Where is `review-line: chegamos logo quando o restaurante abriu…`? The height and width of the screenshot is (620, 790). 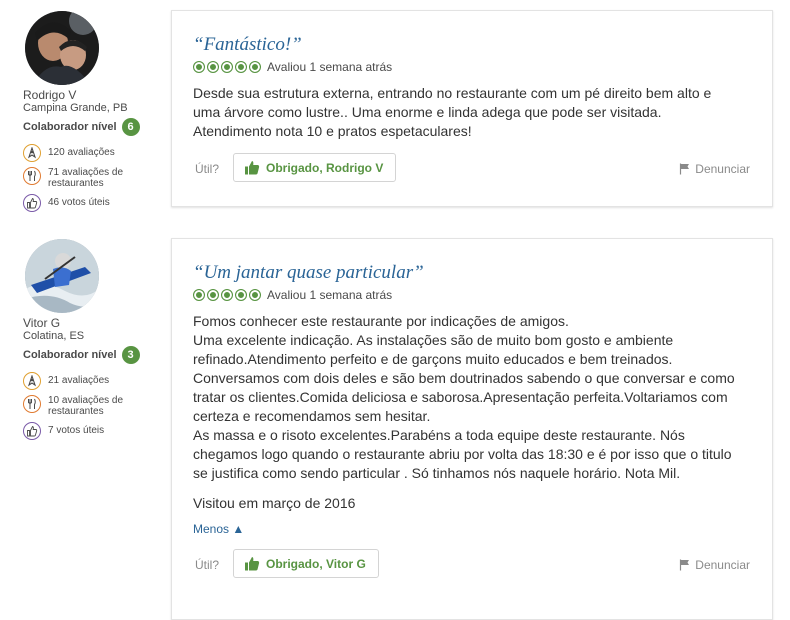 review-line: chegamos logo quando o restaurante abriu… is located at coordinates (462, 454).